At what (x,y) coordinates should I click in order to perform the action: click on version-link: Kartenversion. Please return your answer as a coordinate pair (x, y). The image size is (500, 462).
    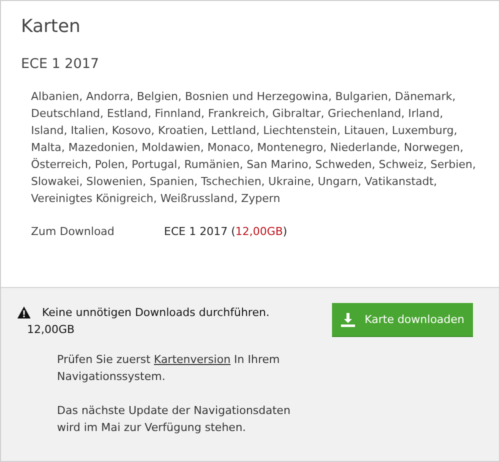
    Looking at the image, I should click on (192, 359).